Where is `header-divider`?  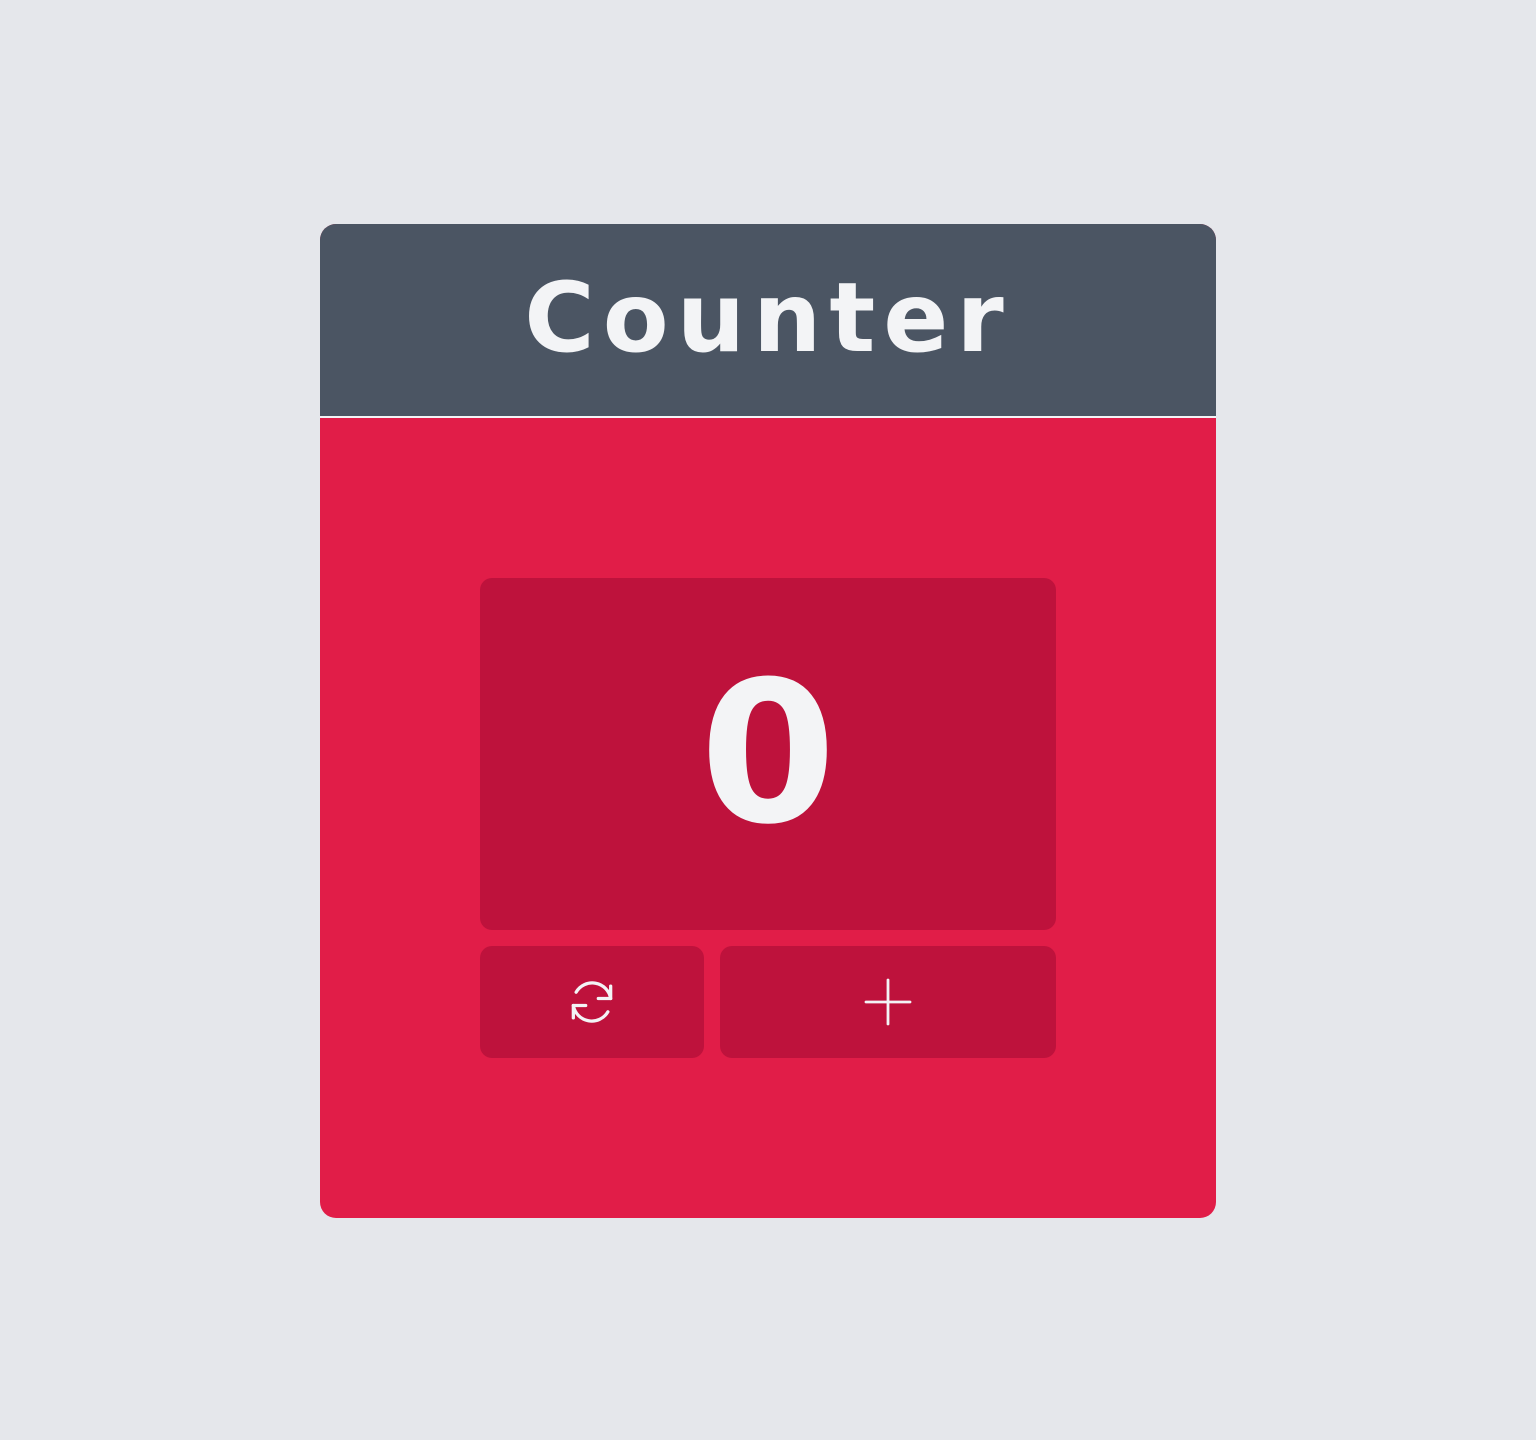
header-divider is located at coordinates (768, 417).